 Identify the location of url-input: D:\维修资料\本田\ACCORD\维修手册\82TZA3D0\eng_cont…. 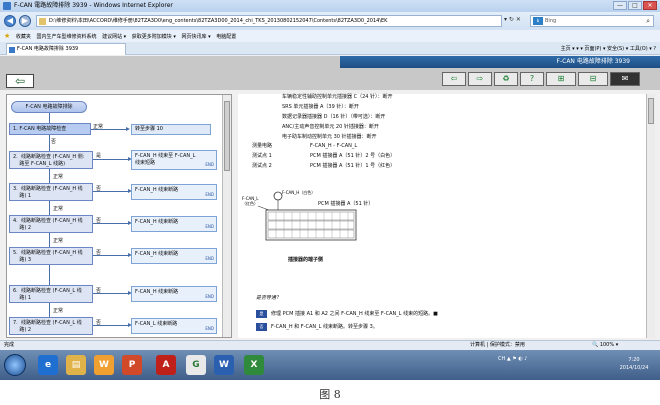
(269, 21).